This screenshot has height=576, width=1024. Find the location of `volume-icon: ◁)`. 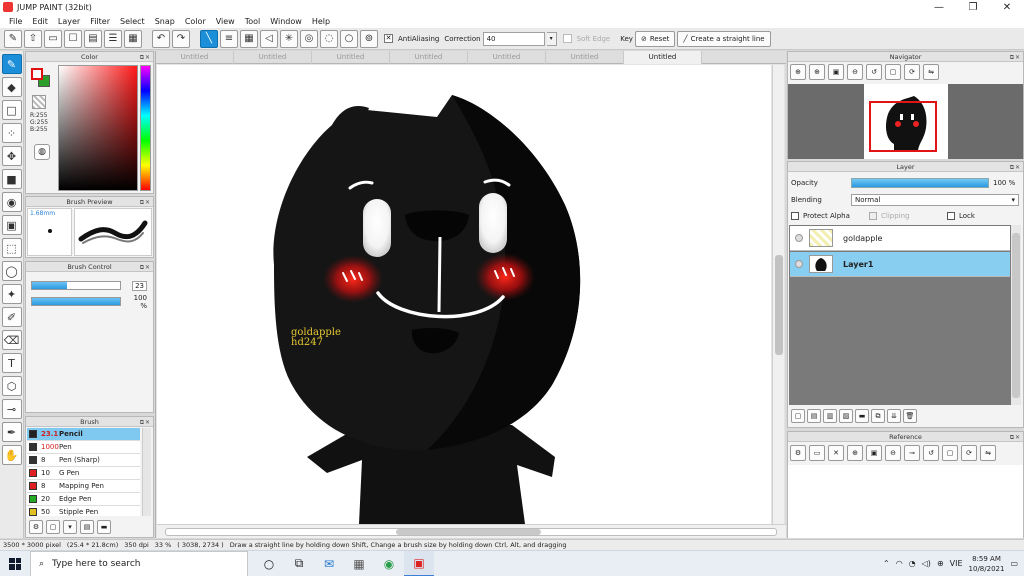

volume-icon: ◁) is located at coordinates (926, 563).